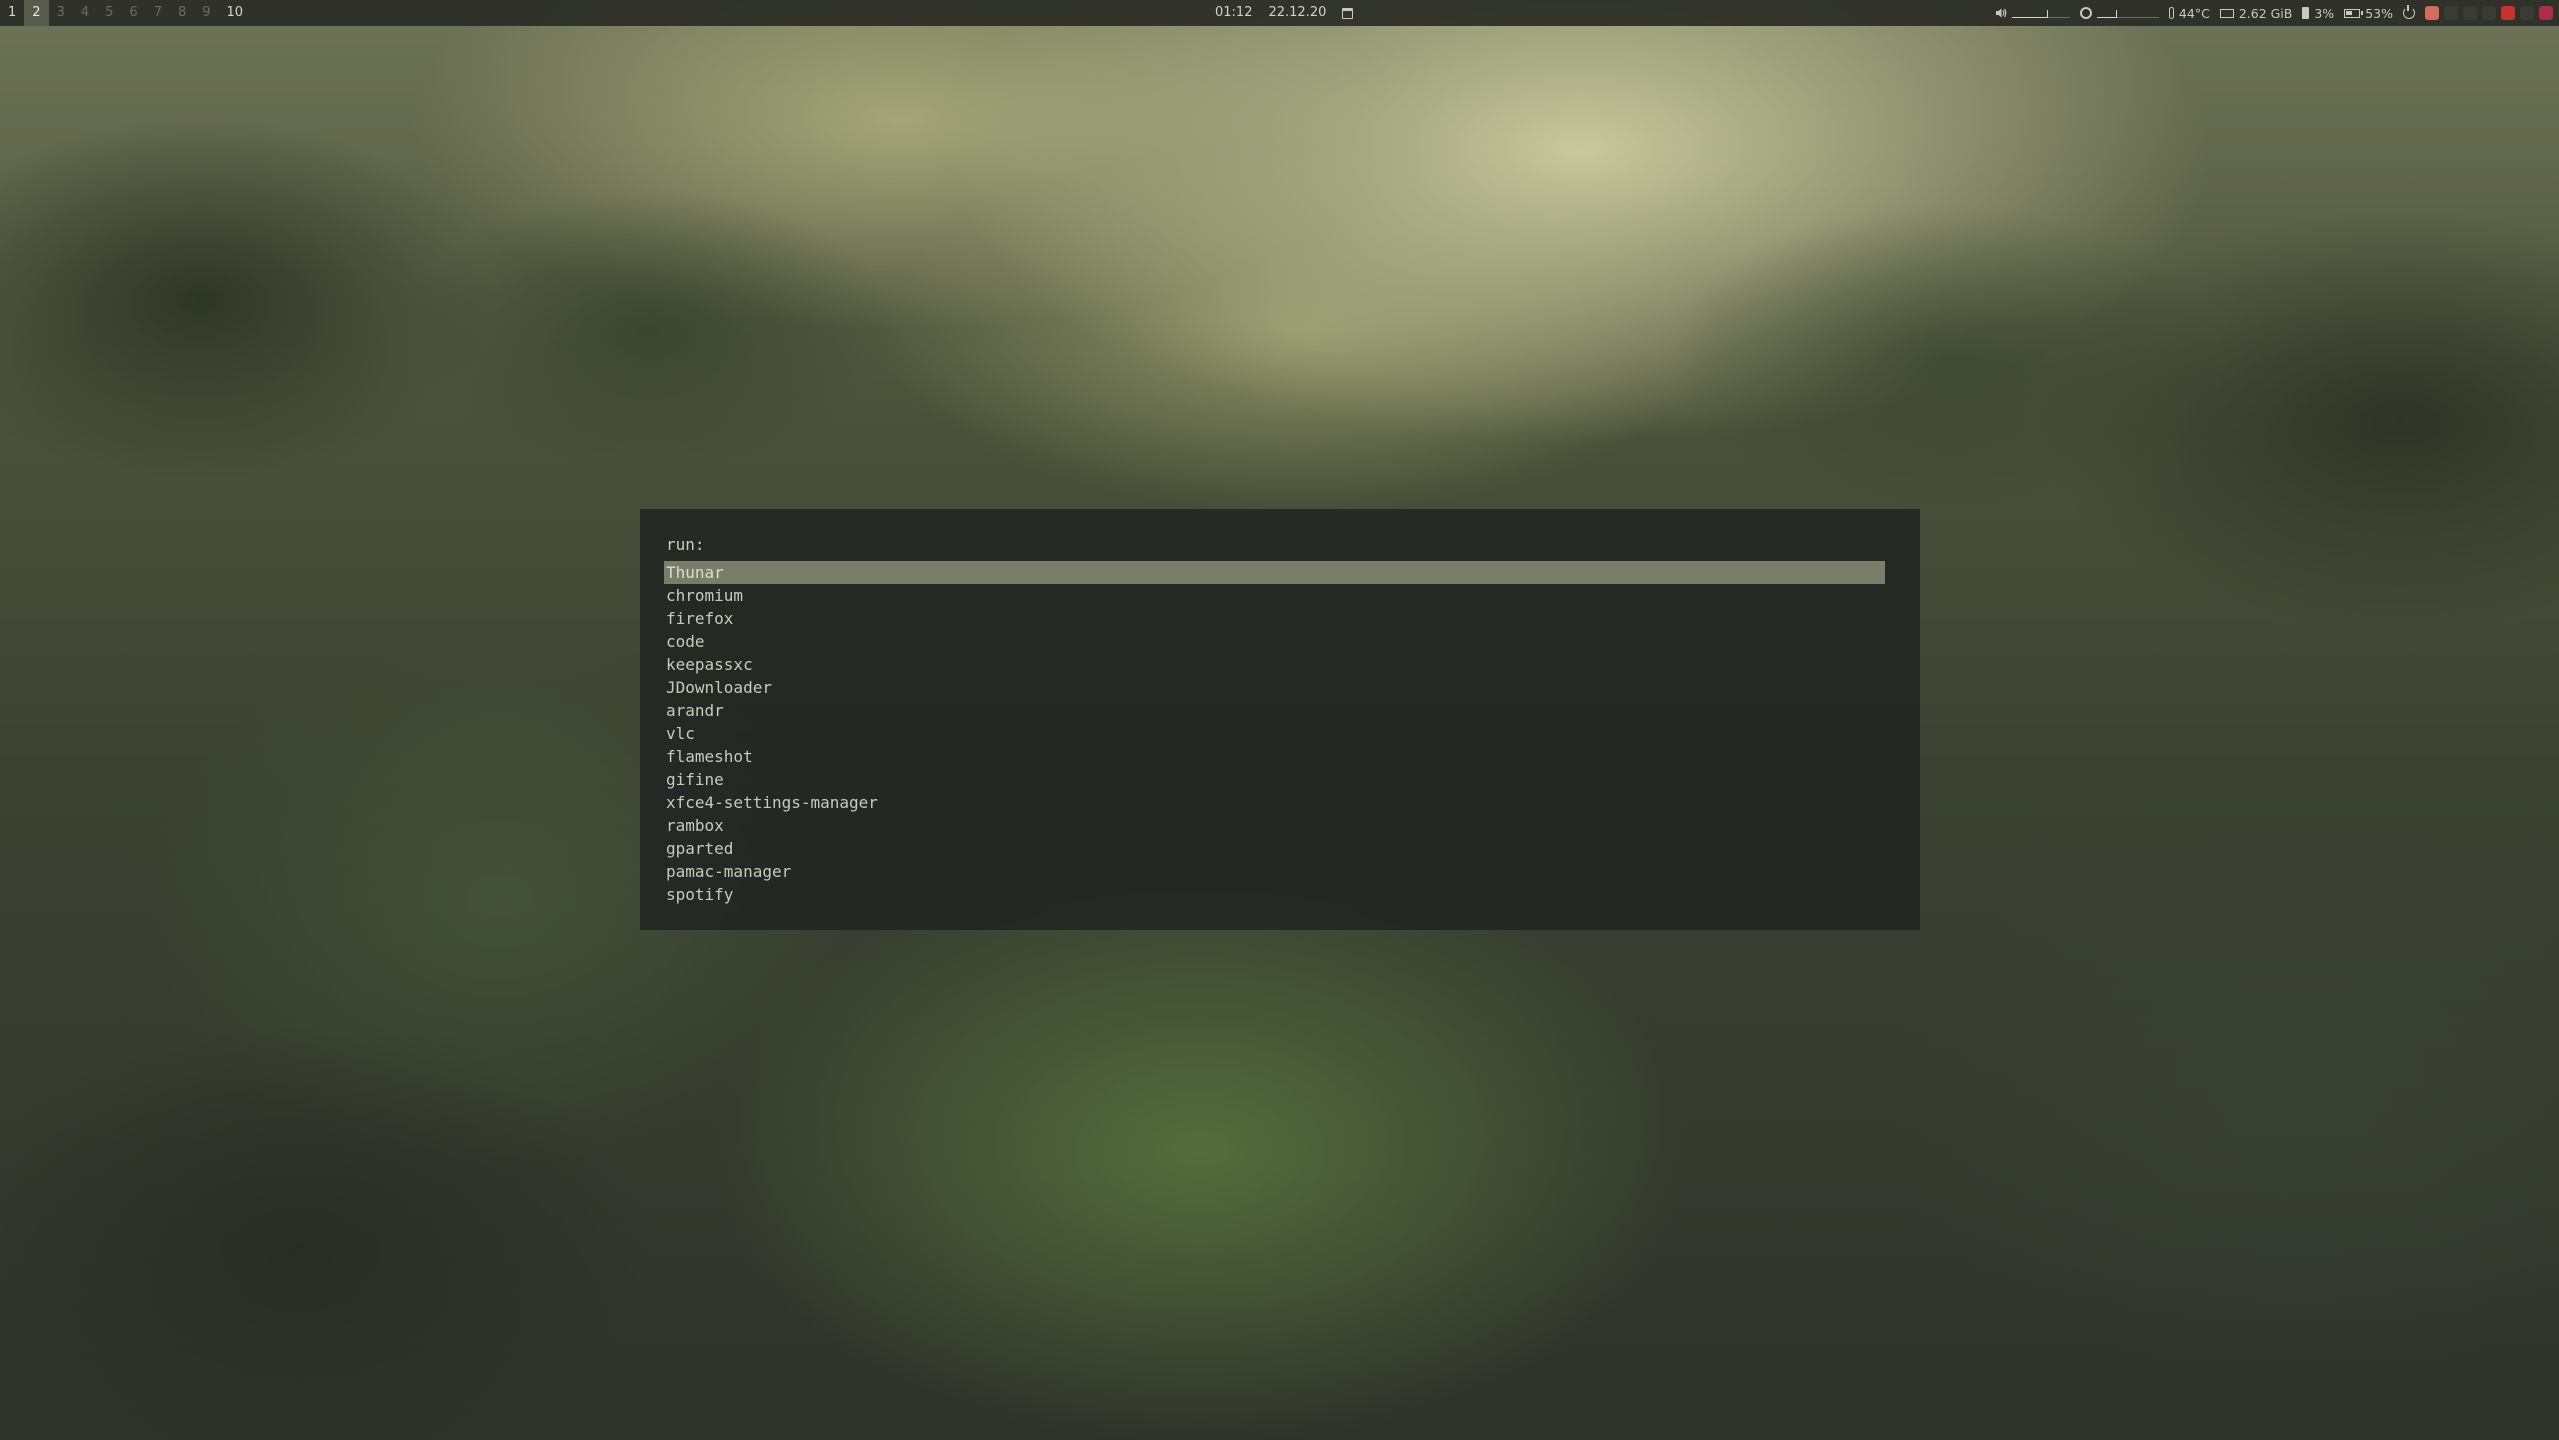  What do you see at coordinates (1302, 544) in the screenshot?
I see `run-input` at bounding box center [1302, 544].